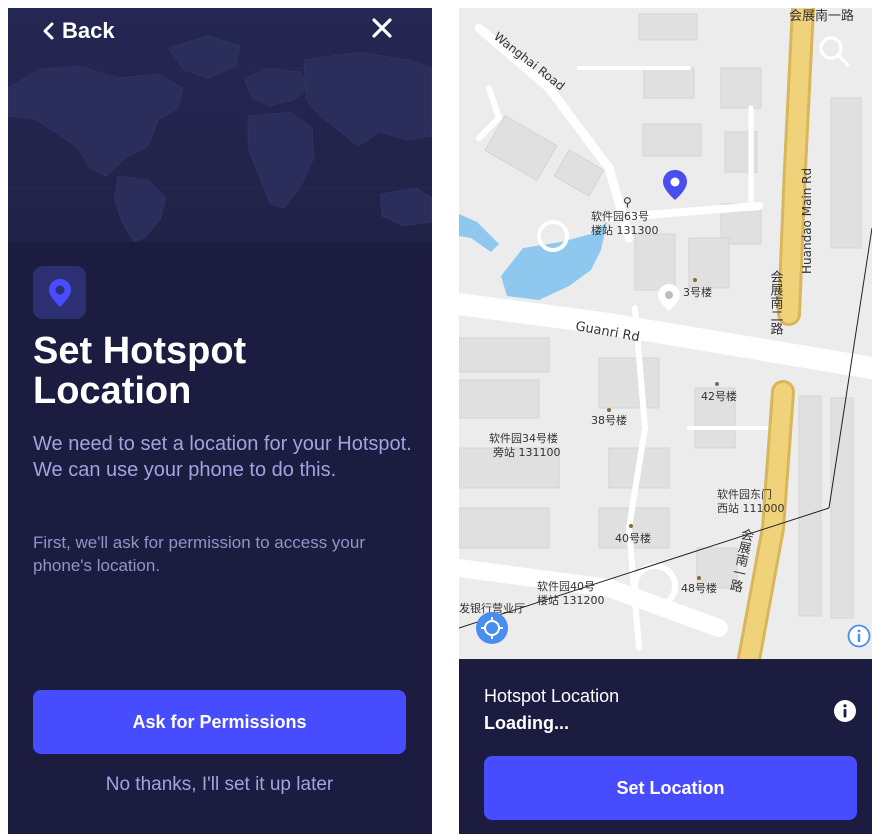  I want to click on map-info-icon, so click(859, 636).